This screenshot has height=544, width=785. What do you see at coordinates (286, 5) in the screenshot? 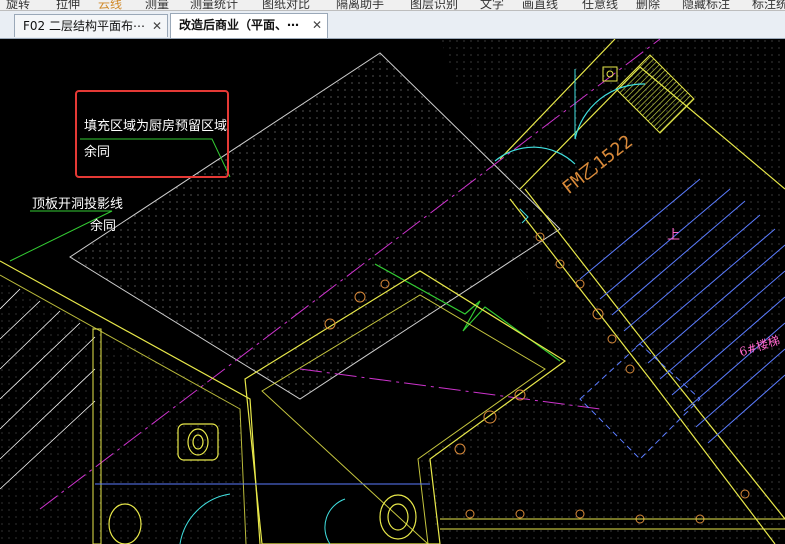
I see `toolbar-item: 图纸对比` at bounding box center [286, 5].